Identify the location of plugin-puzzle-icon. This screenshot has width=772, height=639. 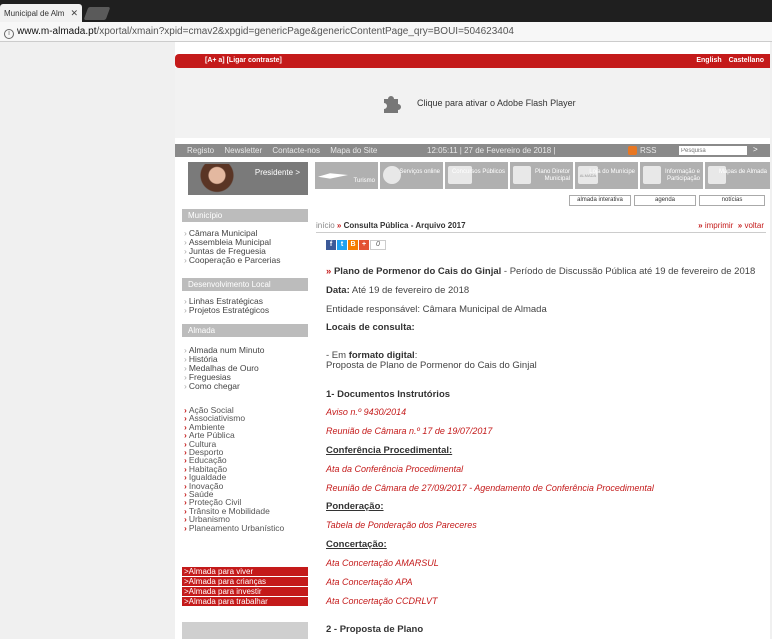
(392, 104).